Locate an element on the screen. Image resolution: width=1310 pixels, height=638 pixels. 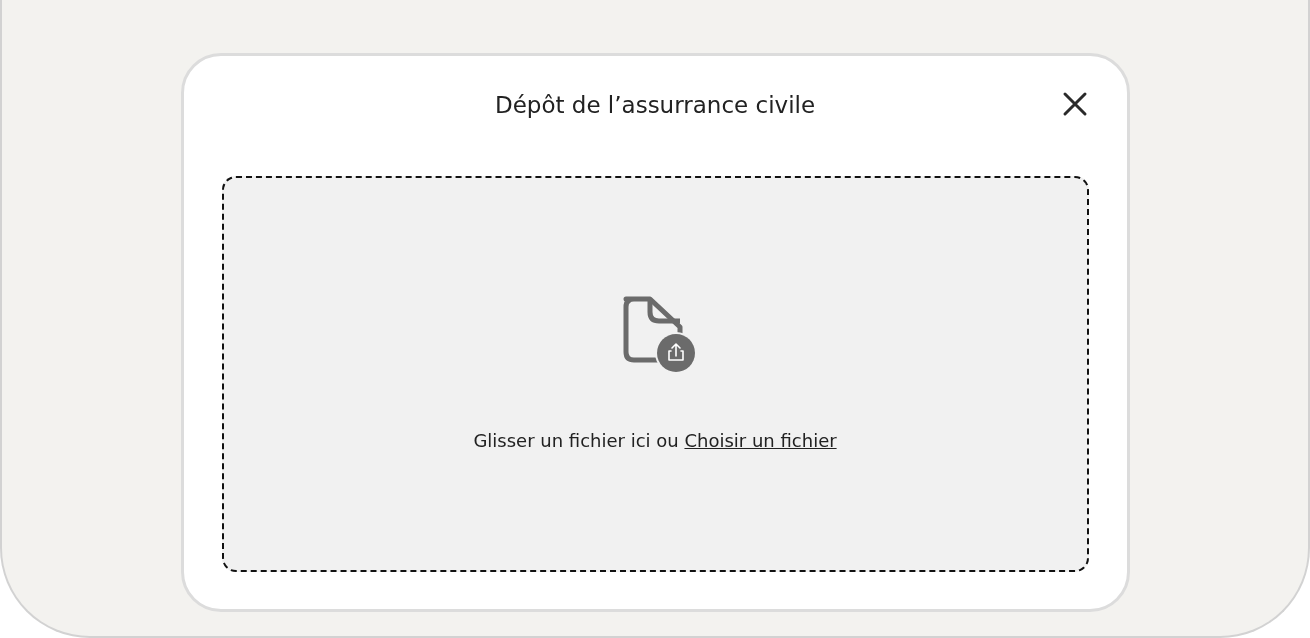
choose-file-link: Choisir un fichier is located at coordinates (760, 440).